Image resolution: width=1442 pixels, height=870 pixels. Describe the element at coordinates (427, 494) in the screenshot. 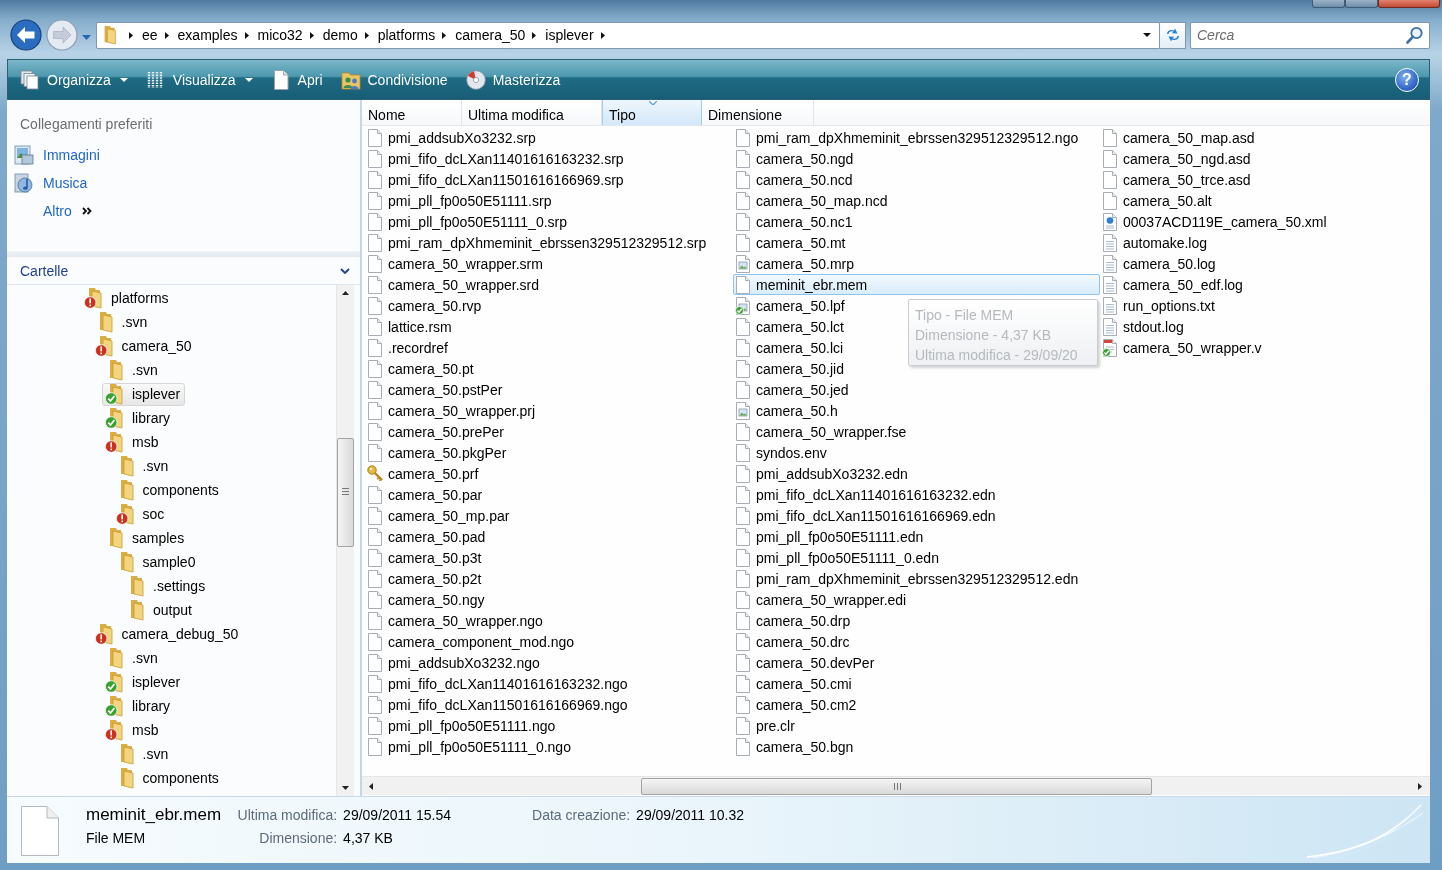

I see `file-item: camera_50.par` at that location.